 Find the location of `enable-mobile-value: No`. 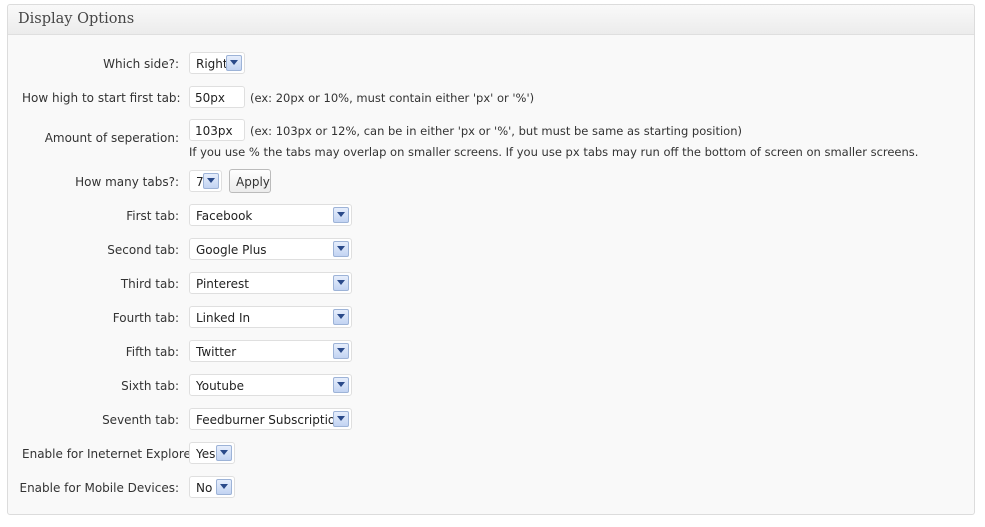

enable-mobile-value: No is located at coordinates (204, 488).